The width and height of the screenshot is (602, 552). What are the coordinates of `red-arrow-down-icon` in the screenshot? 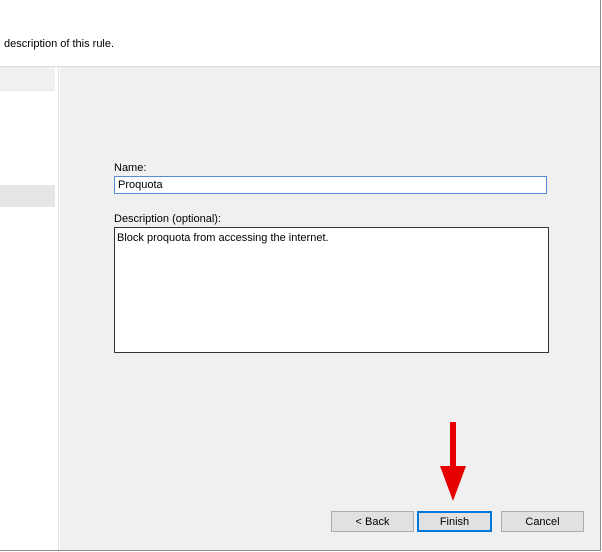 It's located at (453, 461).